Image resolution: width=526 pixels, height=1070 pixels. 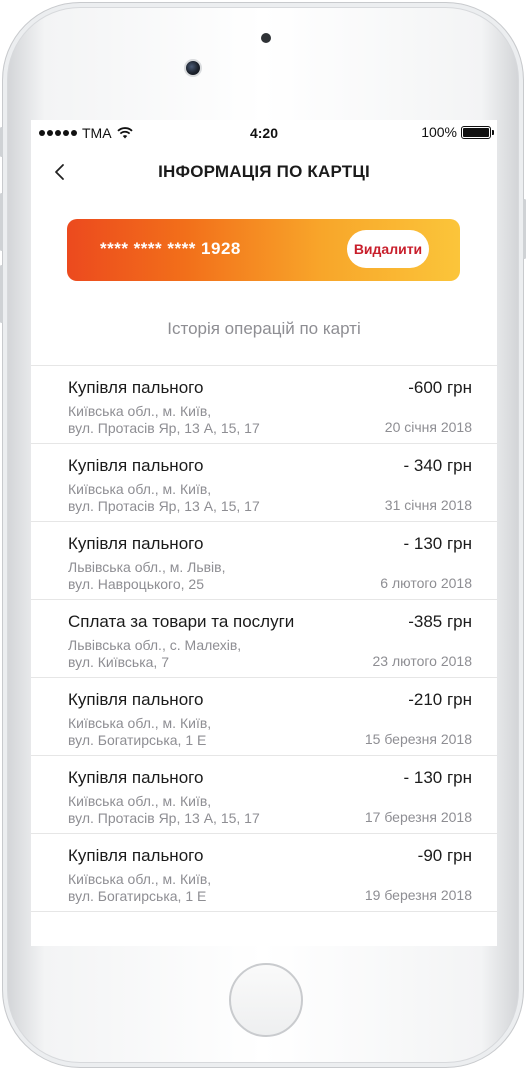 What do you see at coordinates (263, 250) in the screenshot?
I see `payment-card: **** **** **** 1928 Видалити` at bounding box center [263, 250].